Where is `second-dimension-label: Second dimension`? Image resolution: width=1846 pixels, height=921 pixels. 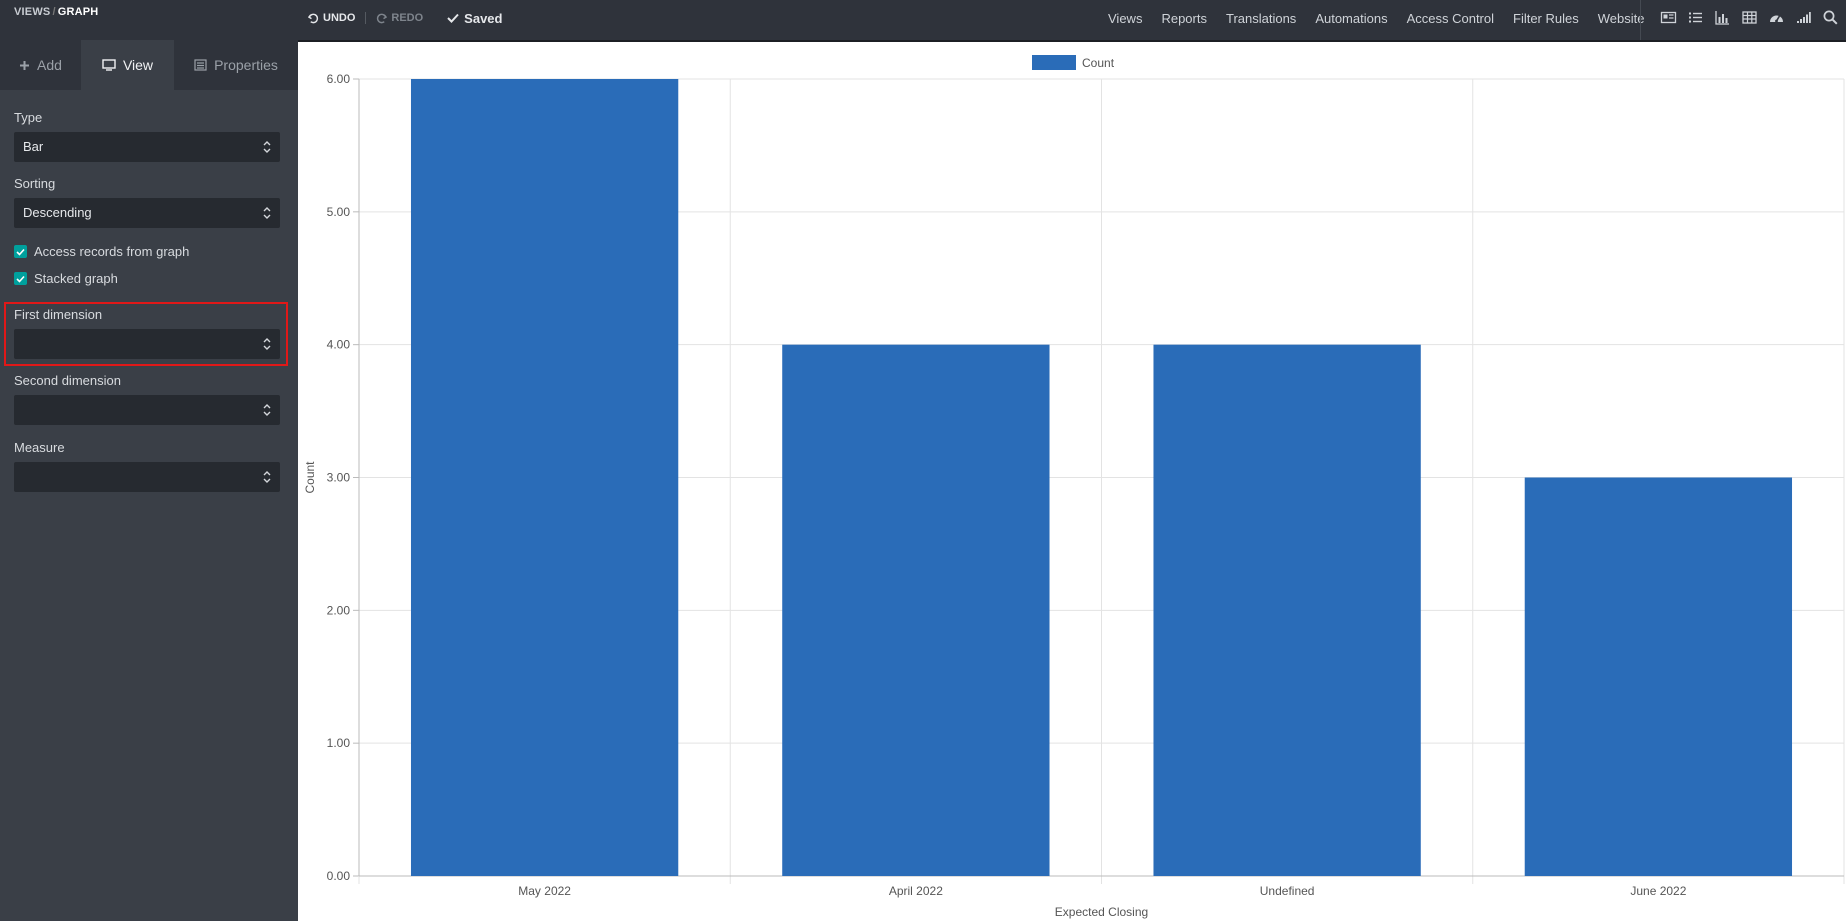
second-dimension-label: Second dimension is located at coordinates (67, 380).